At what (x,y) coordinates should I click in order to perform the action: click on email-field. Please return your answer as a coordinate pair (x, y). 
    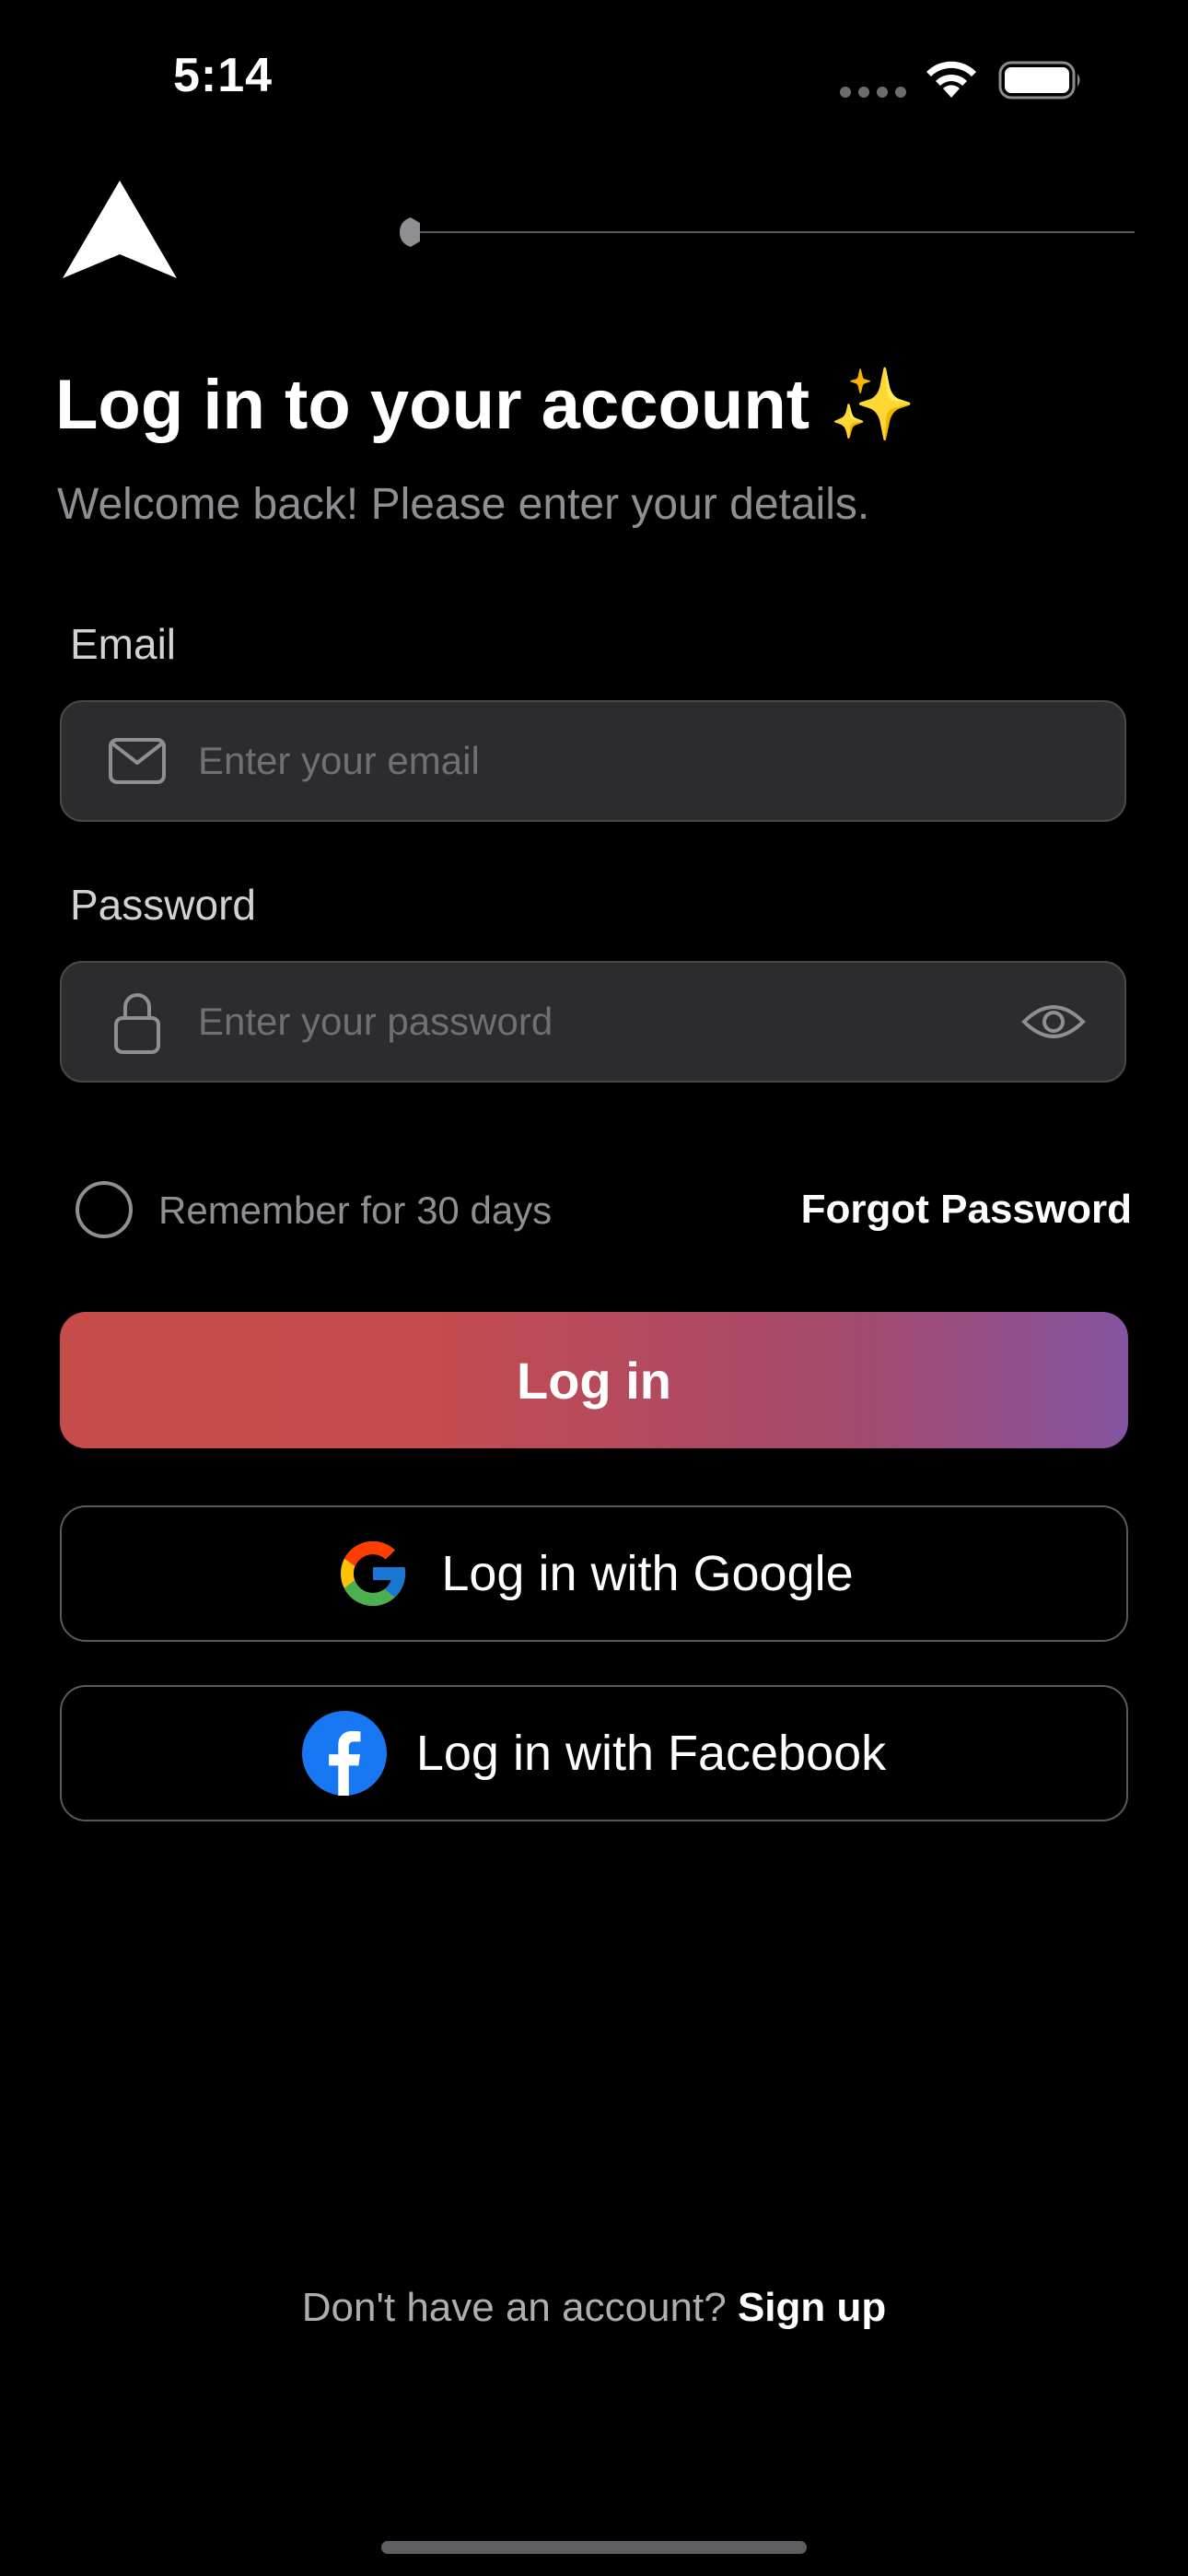
    Looking at the image, I should click on (593, 761).